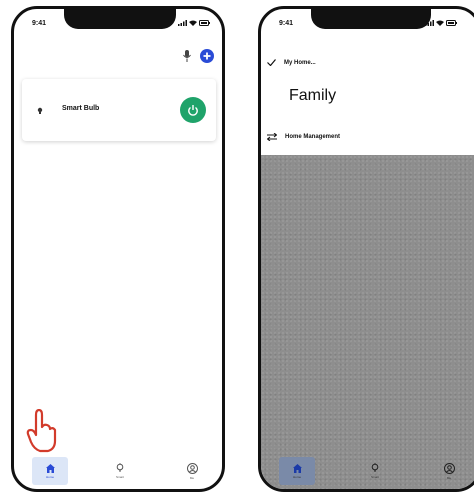 Image resolution: width=474 pixels, height=493 pixels. What do you see at coordinates (313, 137) in the screenshot?
I see `menu-item-home-management-label: Home Management` at bounding box center [313, 137].